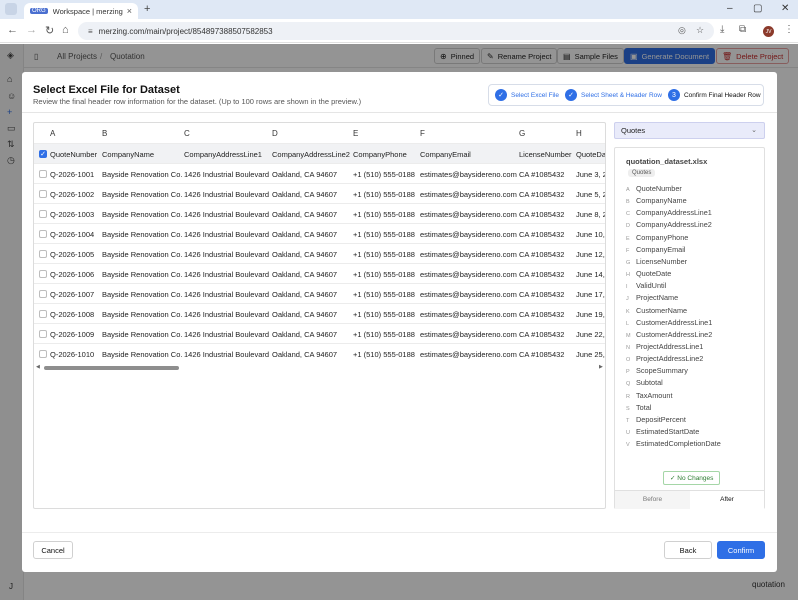 This screenshot has width=798, height=600. I want to click on row-checkbox: ✓, so click(43, 154).